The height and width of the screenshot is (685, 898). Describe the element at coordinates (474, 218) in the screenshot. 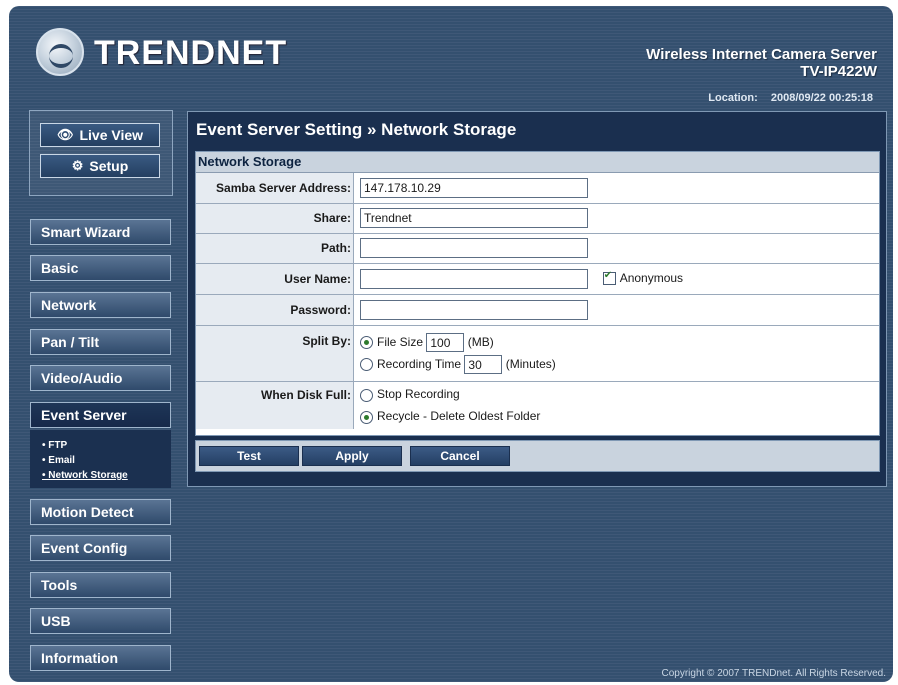

I see `share-input: Trendnet` at that location.